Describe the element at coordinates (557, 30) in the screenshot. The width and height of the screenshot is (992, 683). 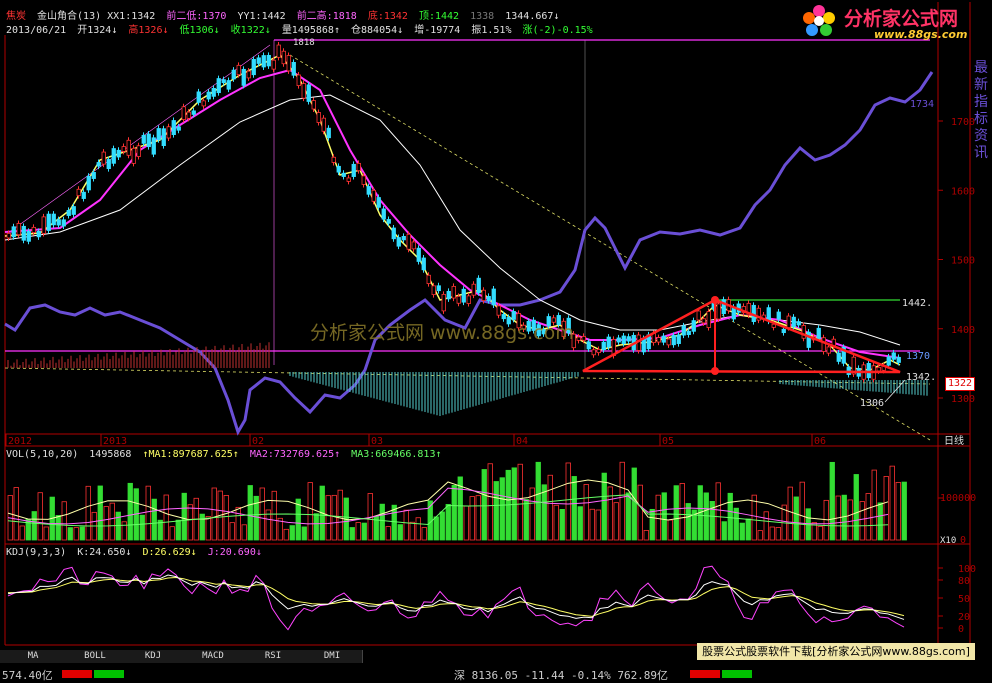
I see `header-r2-9: 涨(-2)-0.15%` at that location.